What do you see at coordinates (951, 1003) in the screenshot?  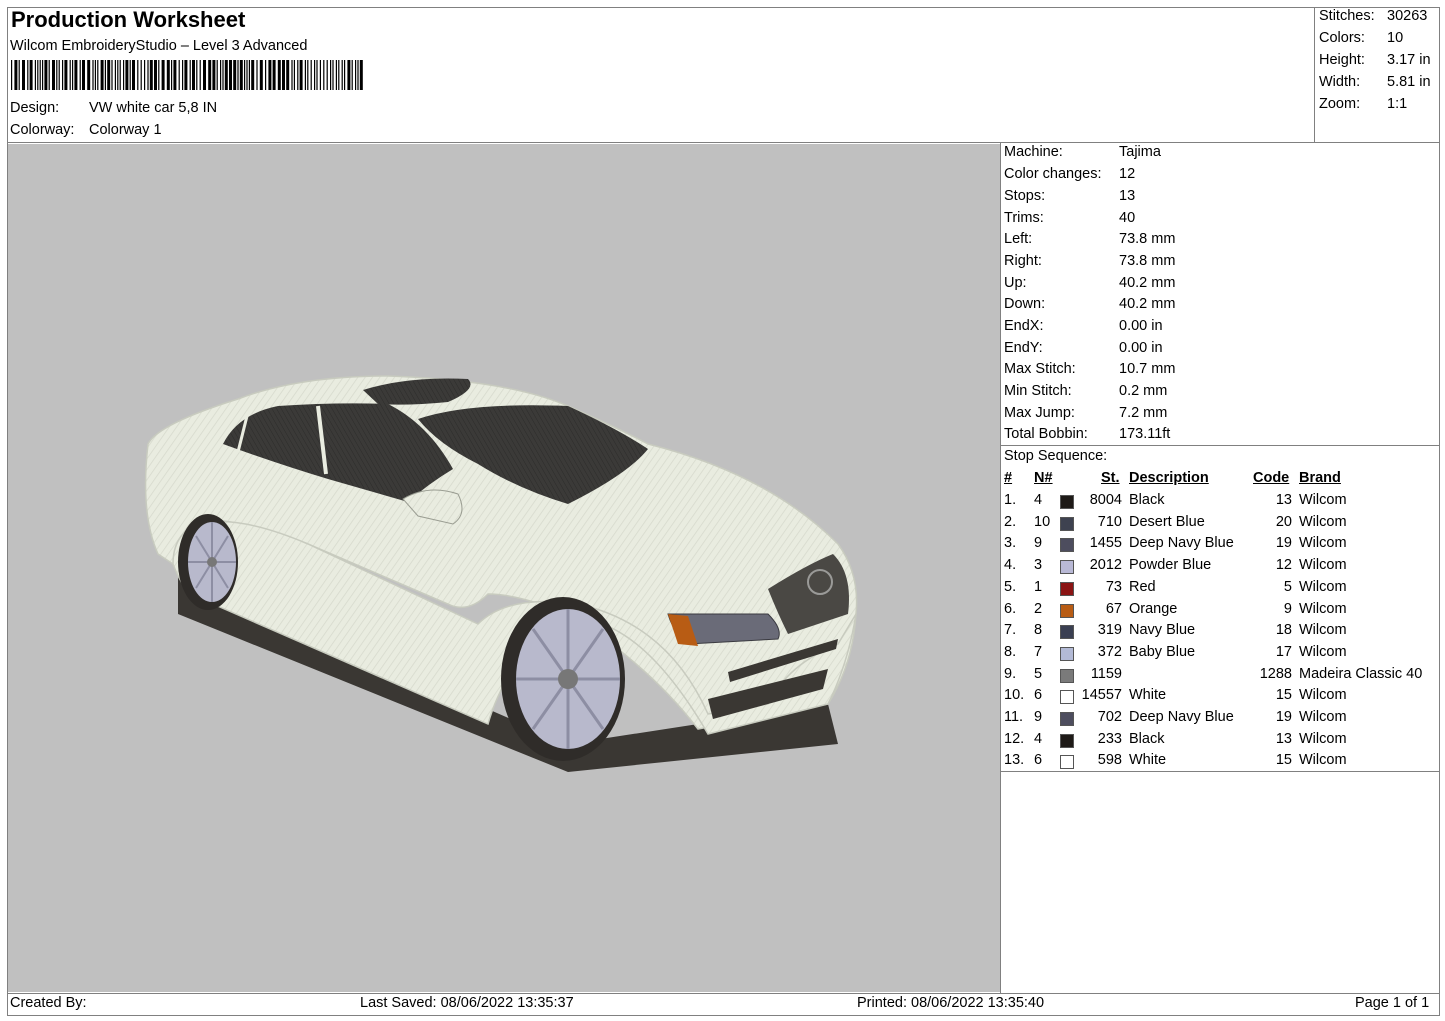 I see `printed-date: Printed: 08/06/2022 13:35:40` at bounding box center [951, 1003].